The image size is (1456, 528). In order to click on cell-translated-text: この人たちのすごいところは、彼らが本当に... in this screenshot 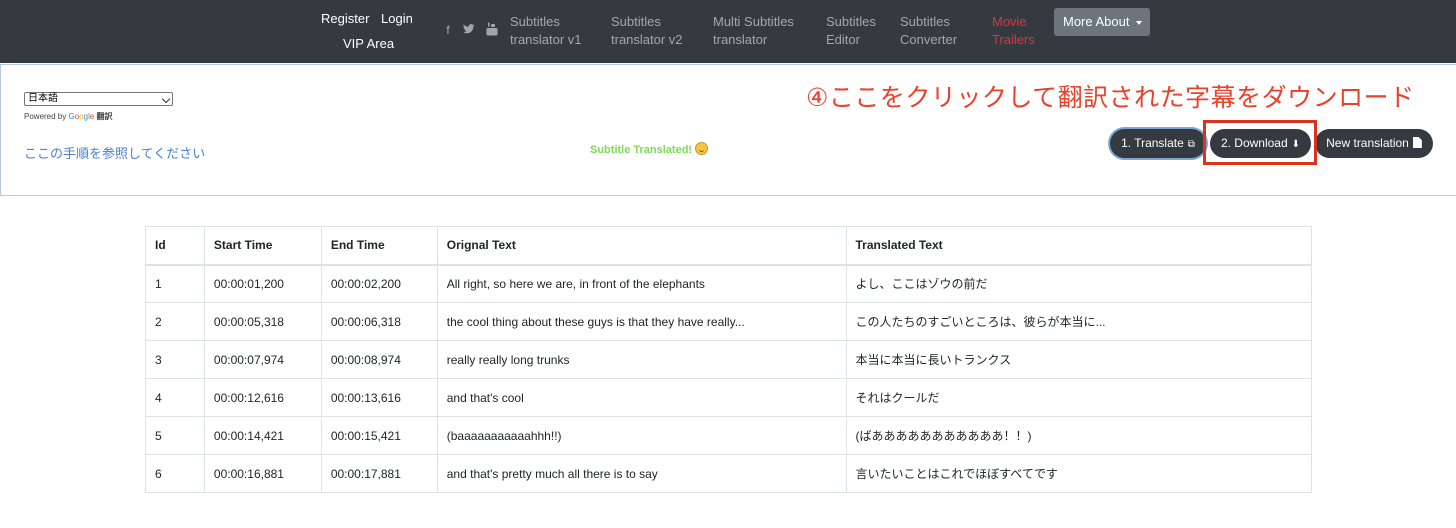, I will do `click(1078, 321)`.